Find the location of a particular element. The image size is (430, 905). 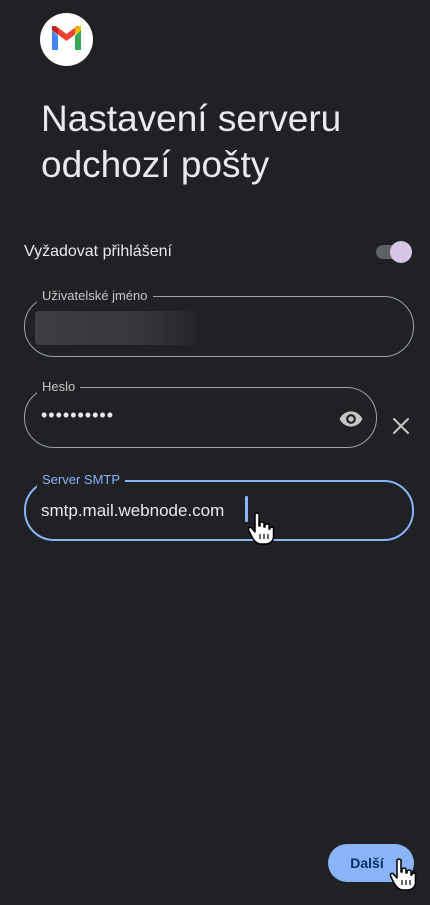

username-label: Uživatelské jméno is located at coordinates (95, 296).